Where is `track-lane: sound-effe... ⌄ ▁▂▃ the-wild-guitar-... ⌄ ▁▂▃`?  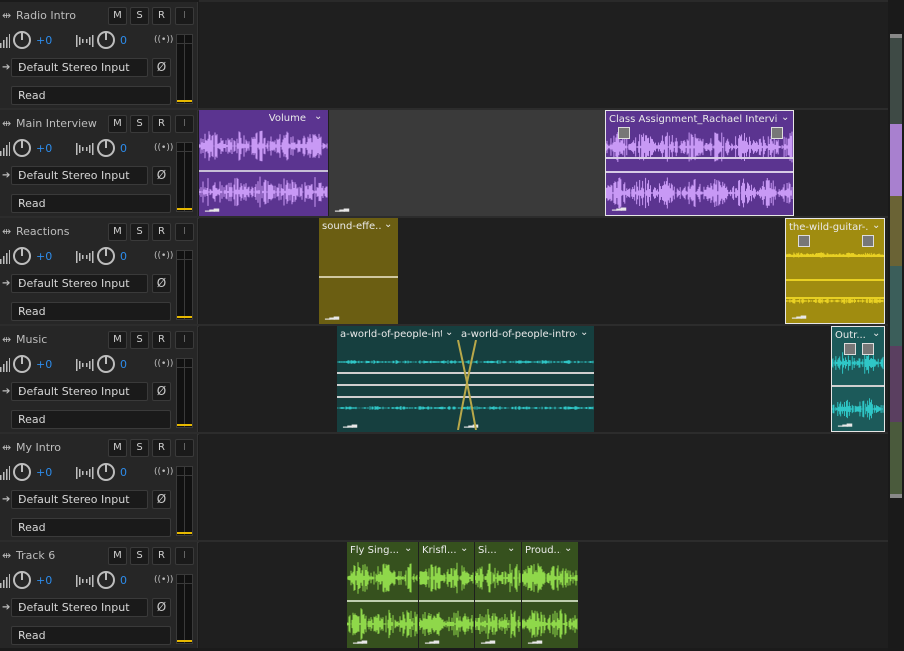 track-lane: sound-effe... ⌄ ▁▂▃ the-wild-guitar-... ⌄ ▁▂▃ is located at coordinates (543, 271).